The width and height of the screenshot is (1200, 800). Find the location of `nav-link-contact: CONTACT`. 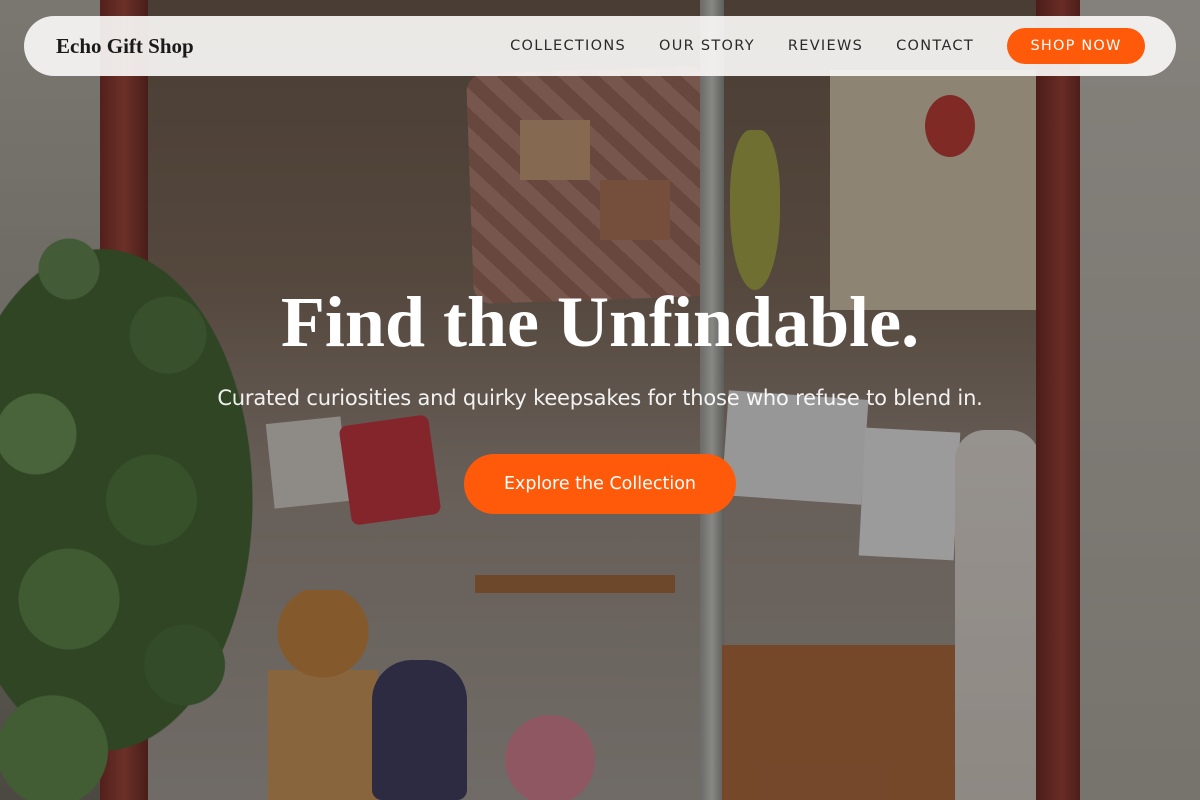

nav-link-contact: CONTACT is located at coordinates (935, 46).